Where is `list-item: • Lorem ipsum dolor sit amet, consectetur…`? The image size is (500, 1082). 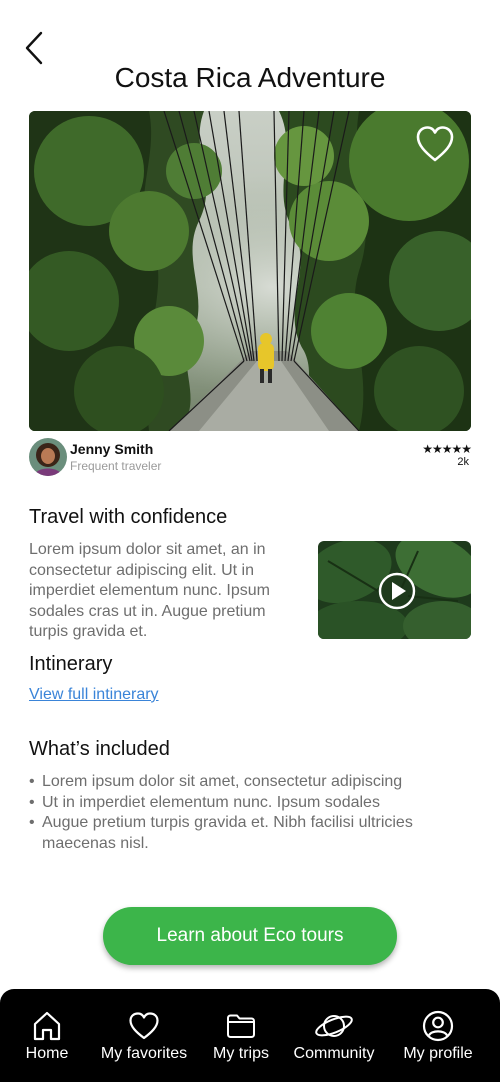
list-item: • Lorem ipsum dolor sit amet, consectetur… is located at coordinates (249, 782).